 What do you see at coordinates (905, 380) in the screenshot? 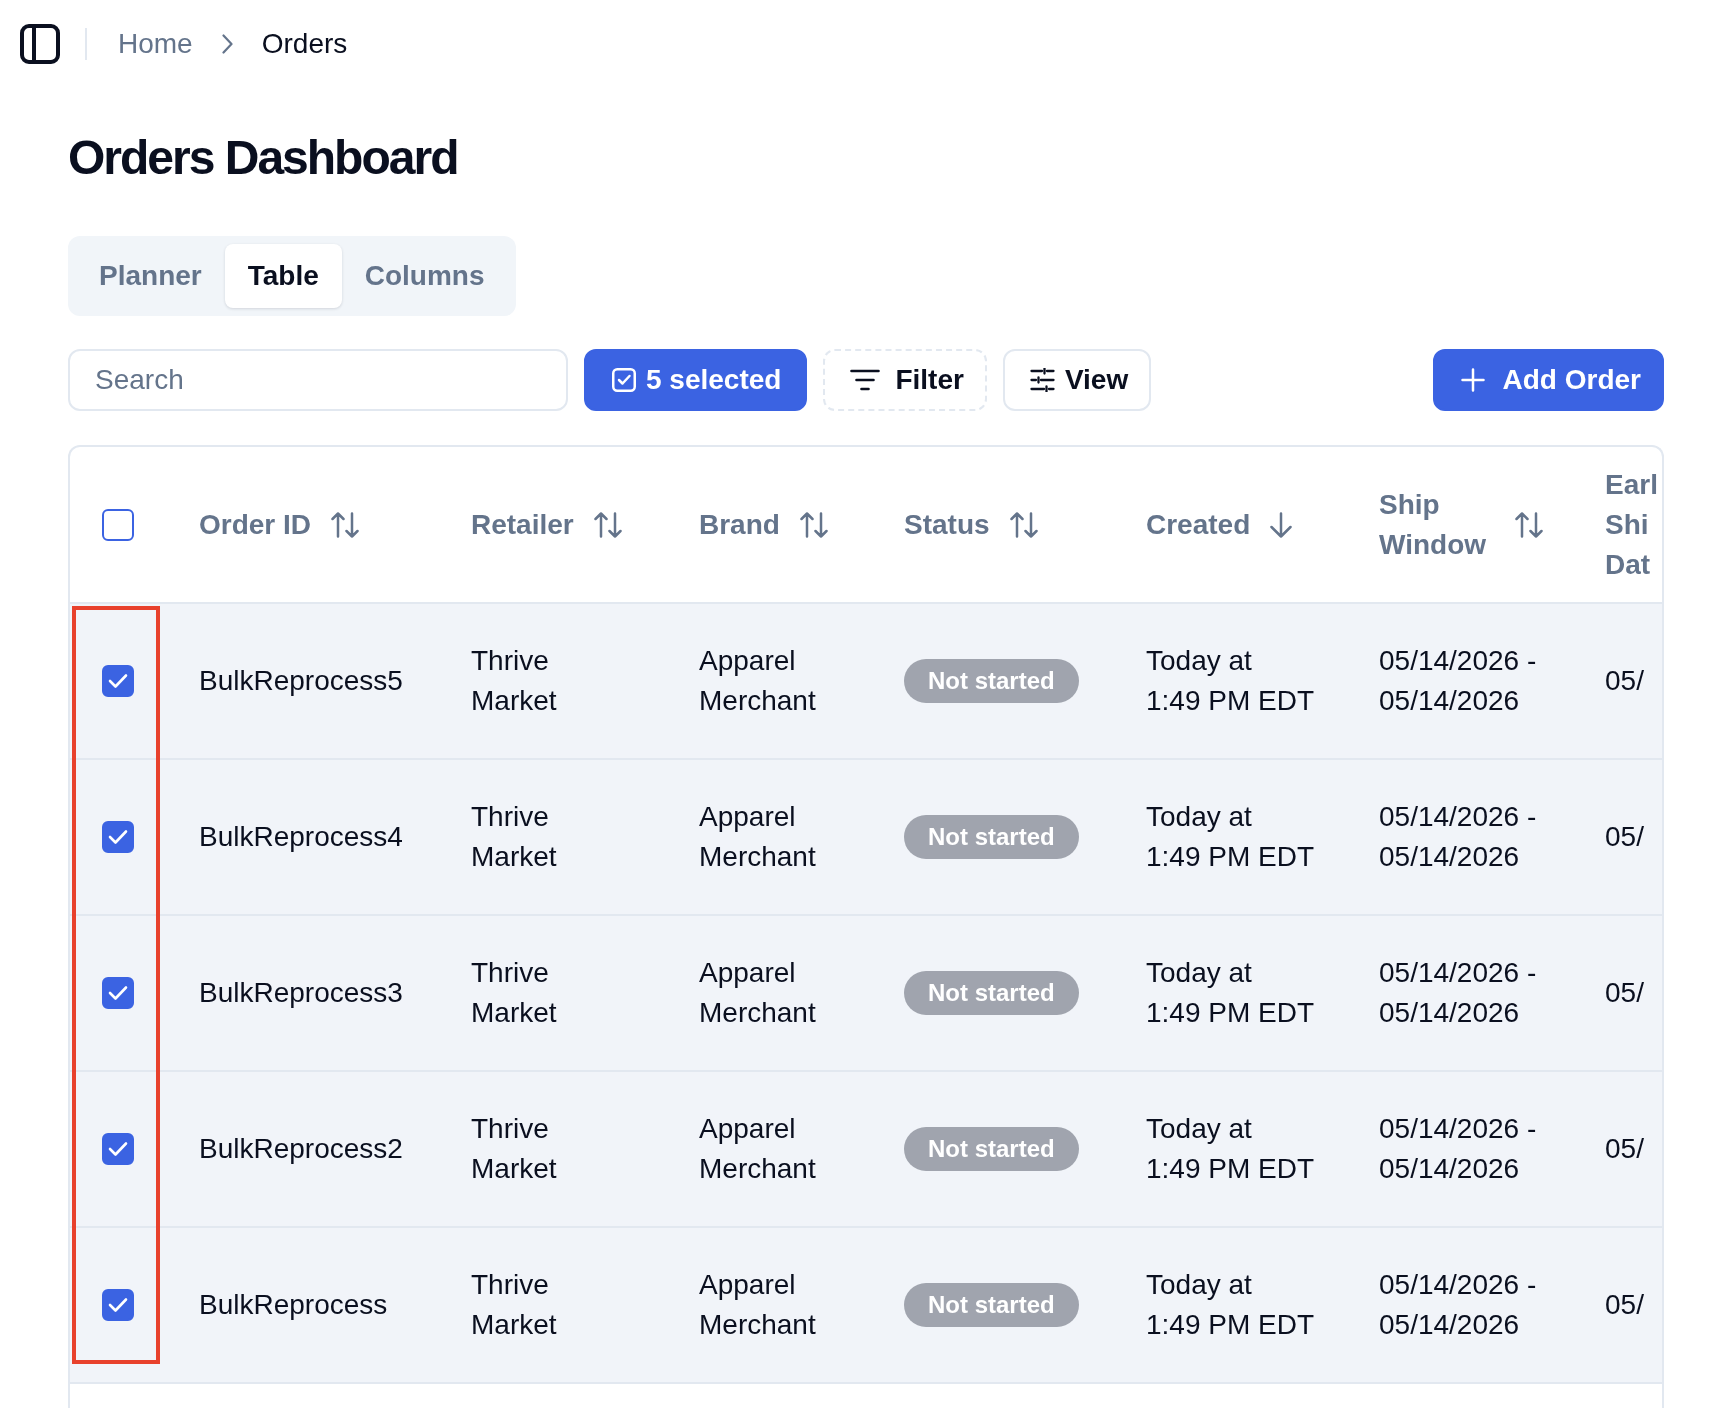
I see `filter-button: Filter` at bounding box center [905, 380].